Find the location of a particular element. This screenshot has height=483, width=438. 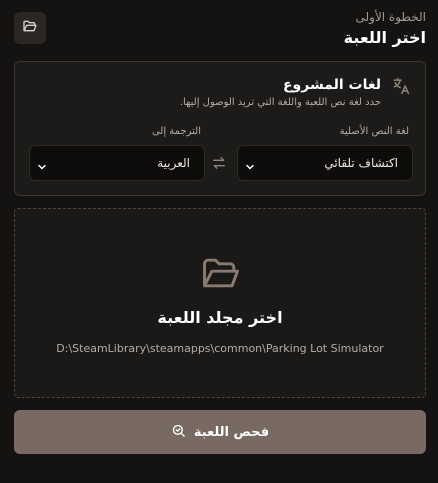

translate-icon is located at coordinates (401, 88).